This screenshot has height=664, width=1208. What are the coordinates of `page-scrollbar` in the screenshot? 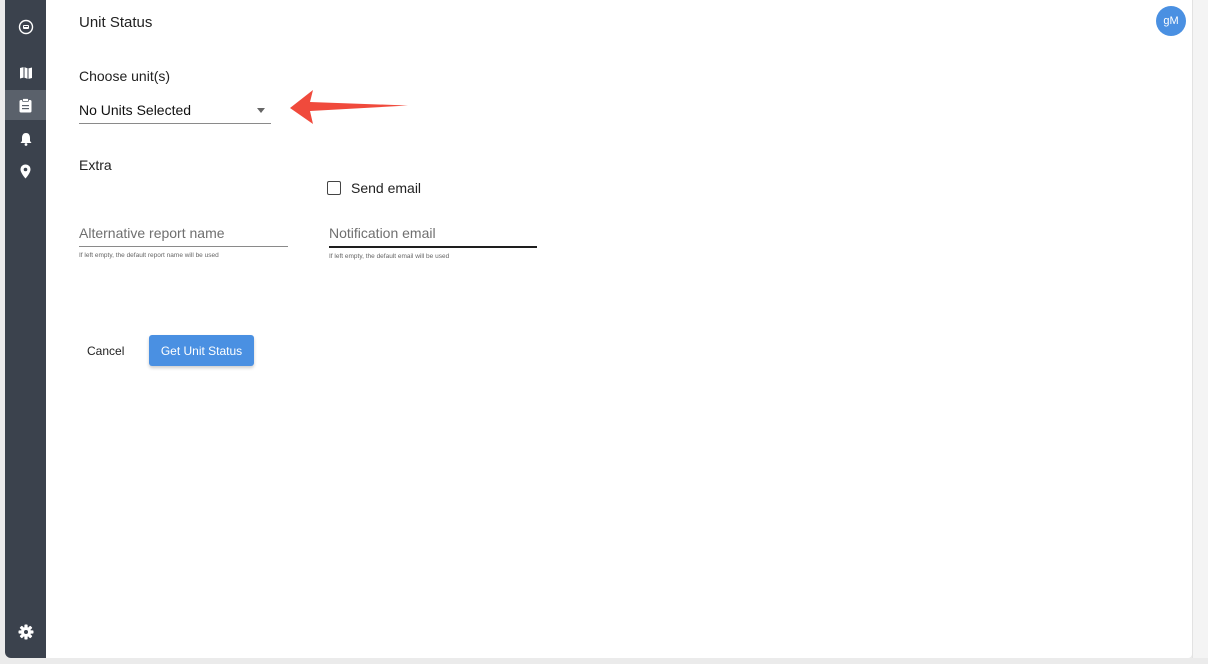 It's located at (1200, 329).